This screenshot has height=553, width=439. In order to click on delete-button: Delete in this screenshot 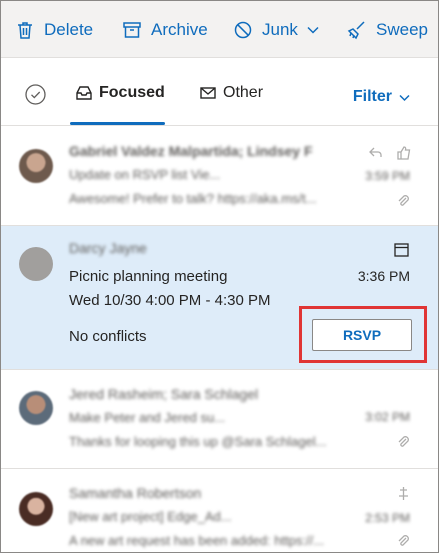, I will do `click(54, 29)`.